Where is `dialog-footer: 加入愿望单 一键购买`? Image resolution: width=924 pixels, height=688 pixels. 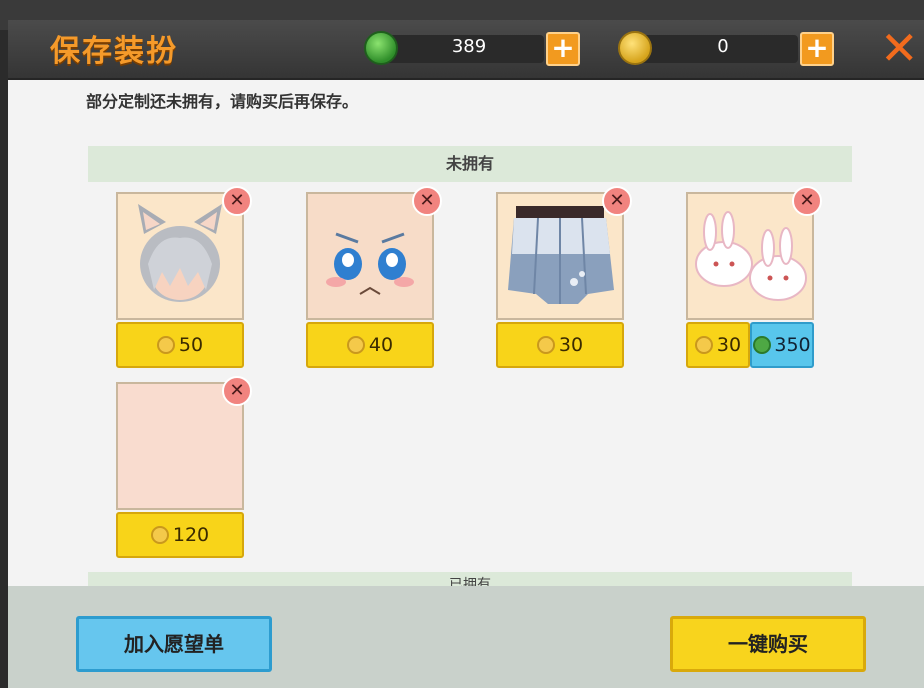
dialog-footer: 加入愿望单 一键购买 is located at coordinates (466, 637).